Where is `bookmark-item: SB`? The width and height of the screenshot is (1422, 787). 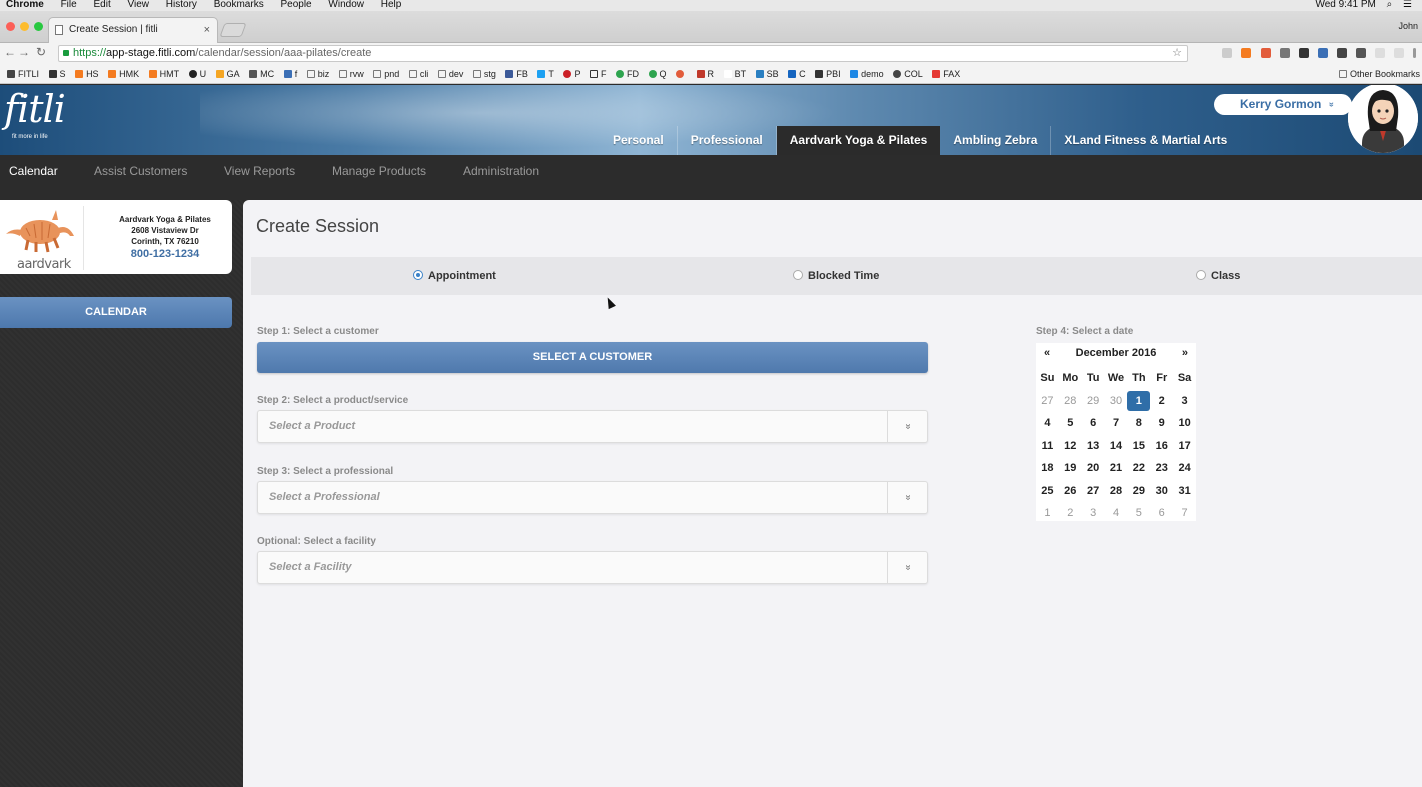
bookmark-item: SB is located at coordinates (767, 73).